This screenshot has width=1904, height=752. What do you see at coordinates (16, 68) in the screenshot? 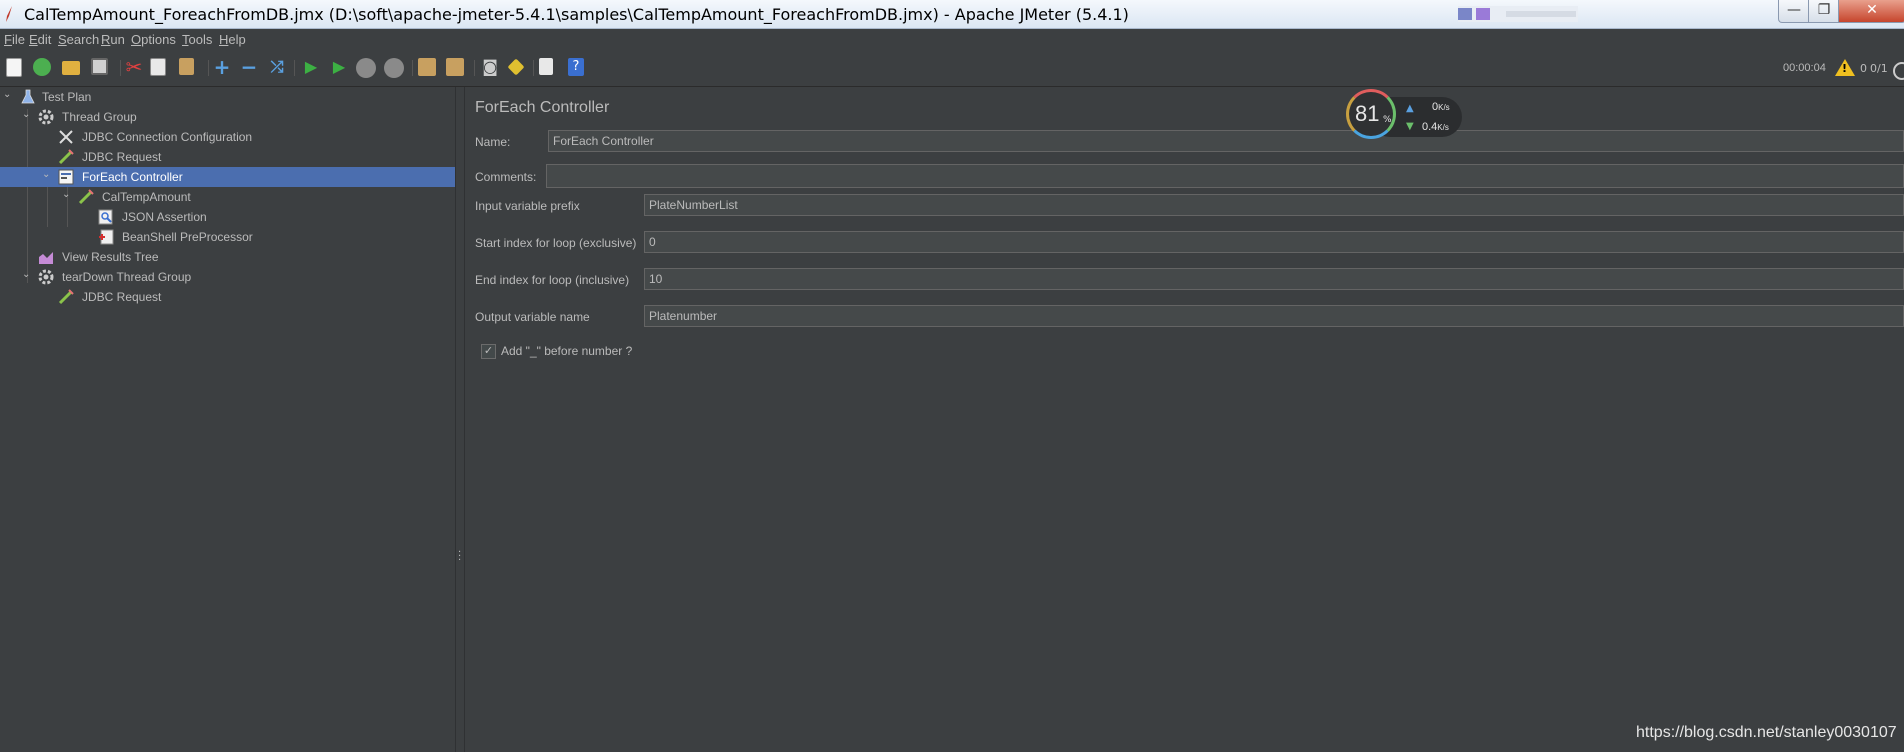
I see `new-icon` at bounding box center [16, 68].